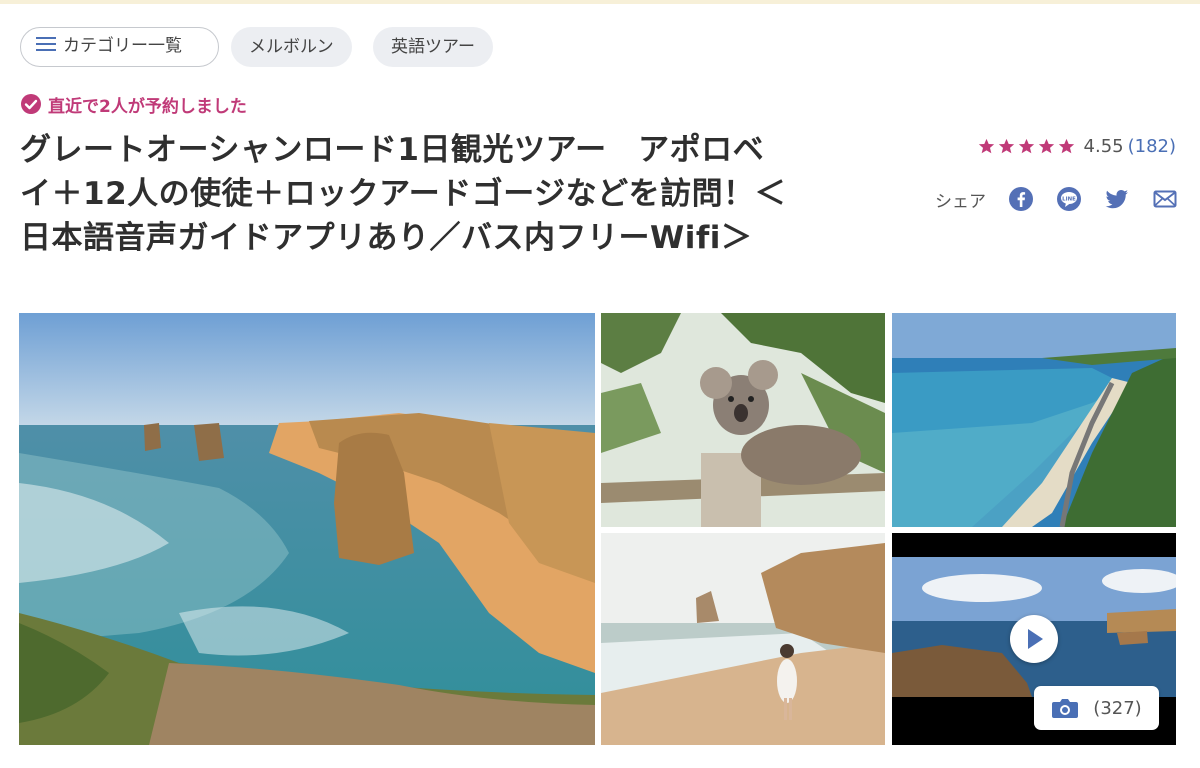  I want to click on gallery-photo-beach, so click(743, 639).